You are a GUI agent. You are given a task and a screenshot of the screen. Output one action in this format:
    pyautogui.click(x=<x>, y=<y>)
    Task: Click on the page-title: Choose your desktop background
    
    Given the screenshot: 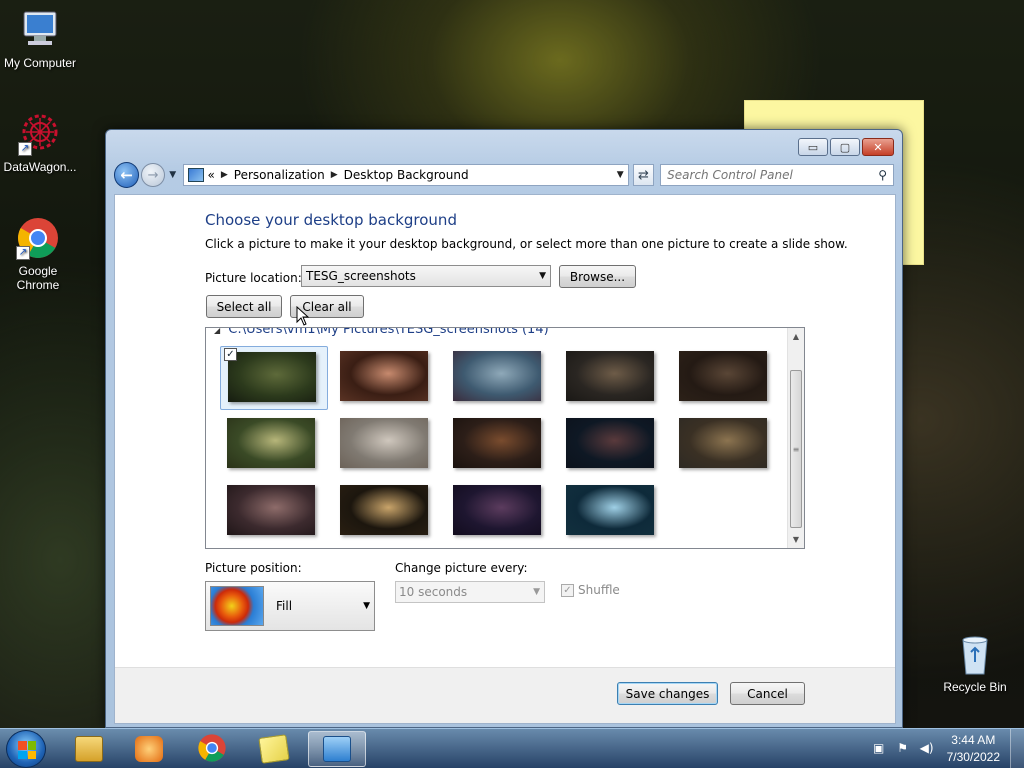 What is the action you would take?
    pyautogui.click(x=331, y=220)
    